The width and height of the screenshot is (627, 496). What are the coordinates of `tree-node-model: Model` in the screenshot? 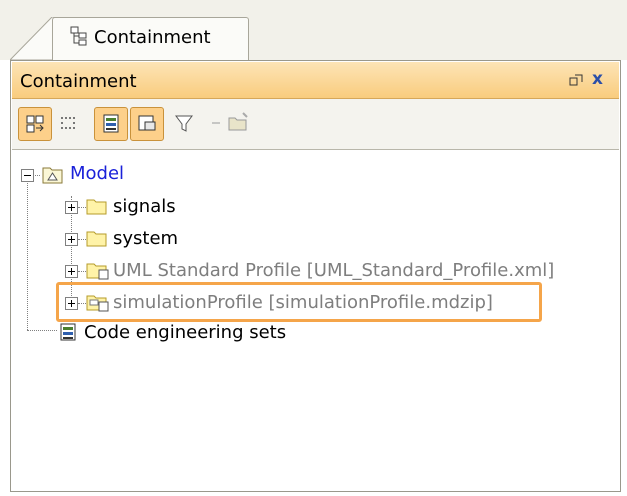 It's located at (97, 173).